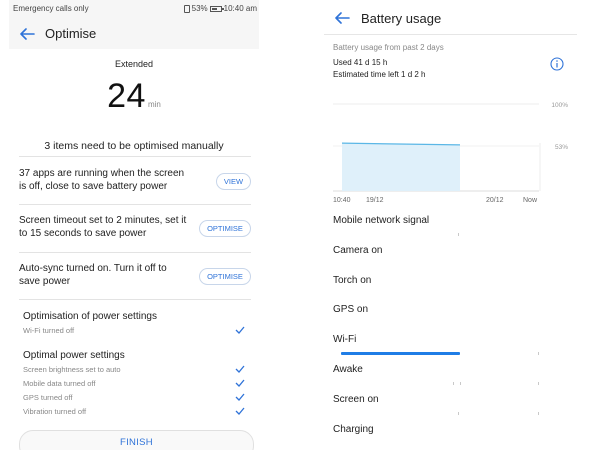 Image resolution: width=600 pixels, height=450 pixels. Describe the element at coordinates (448, 376) in the screenshot. I see `usage-row: Awake` at that location.